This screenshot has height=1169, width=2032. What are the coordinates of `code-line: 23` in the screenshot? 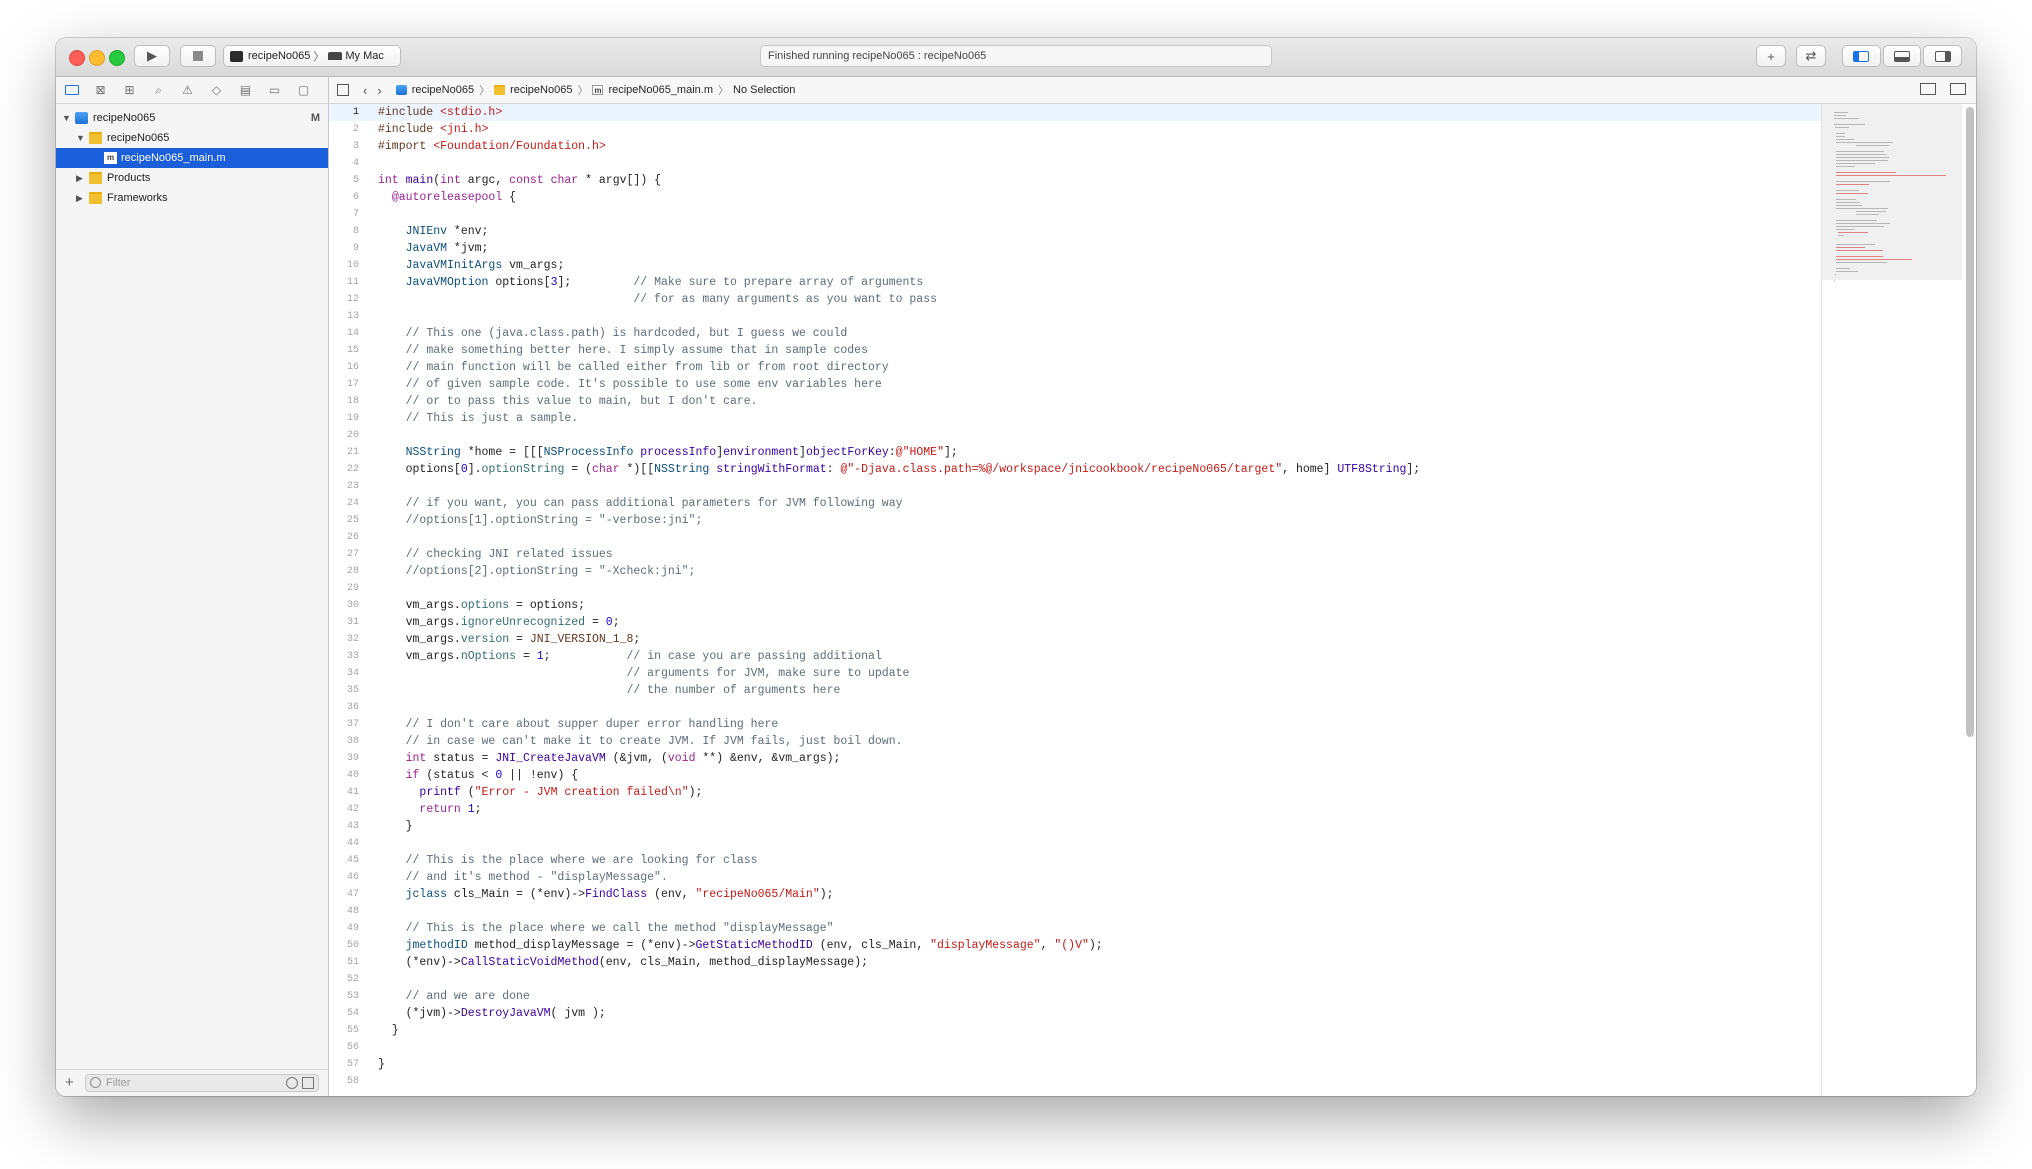 It's located at (1075, 486).